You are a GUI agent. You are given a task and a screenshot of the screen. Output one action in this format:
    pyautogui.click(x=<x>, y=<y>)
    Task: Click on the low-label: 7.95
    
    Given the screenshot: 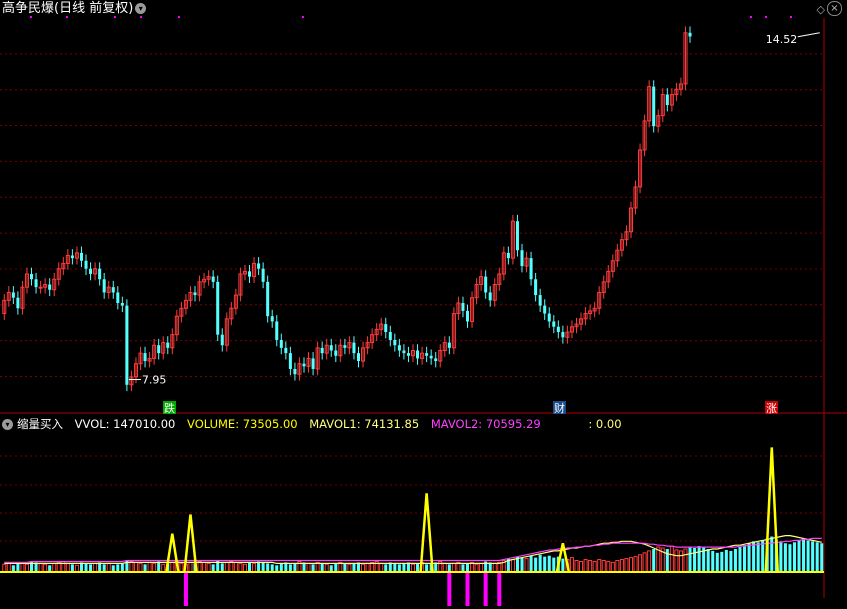 What is the action you would take?
    pyautogui.click(x=154, y=380)
    